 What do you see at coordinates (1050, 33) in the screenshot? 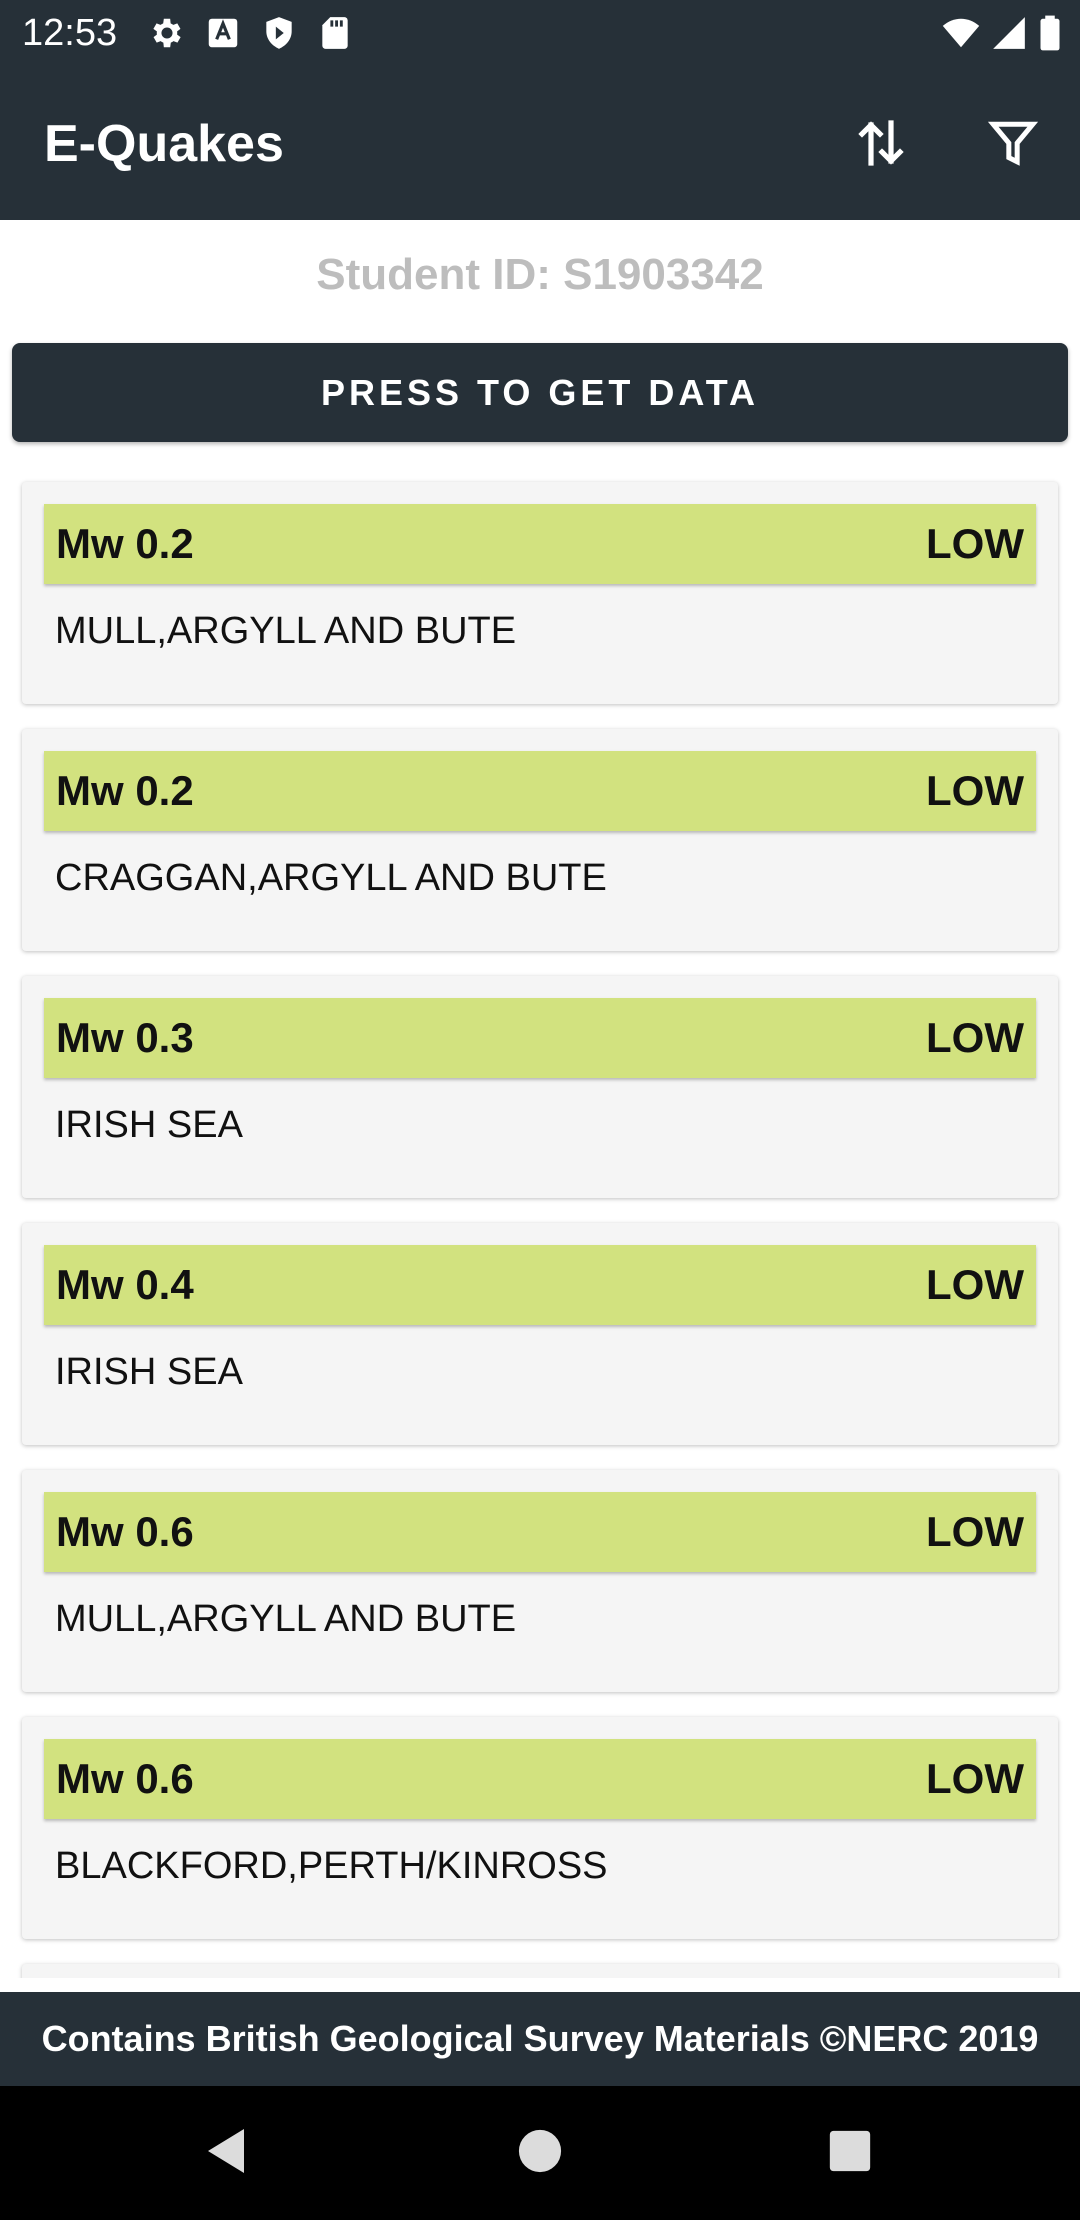
I see `battery-icon` at bounding box center [1050, 33].